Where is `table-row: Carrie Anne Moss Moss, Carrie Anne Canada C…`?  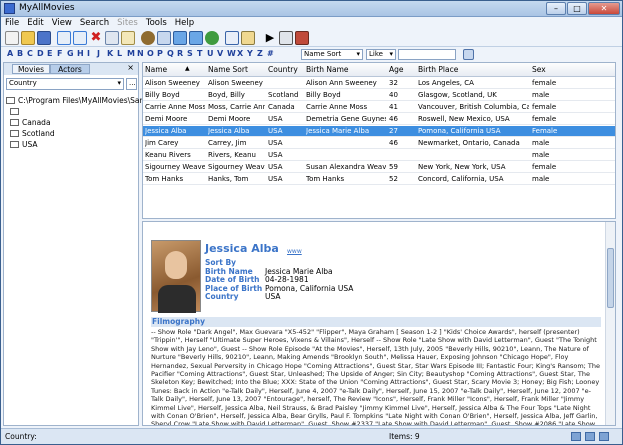
table-row: Carrie Anne Moss Moss, Carrie Anne Canada C… is located at coordinates (379, 107).